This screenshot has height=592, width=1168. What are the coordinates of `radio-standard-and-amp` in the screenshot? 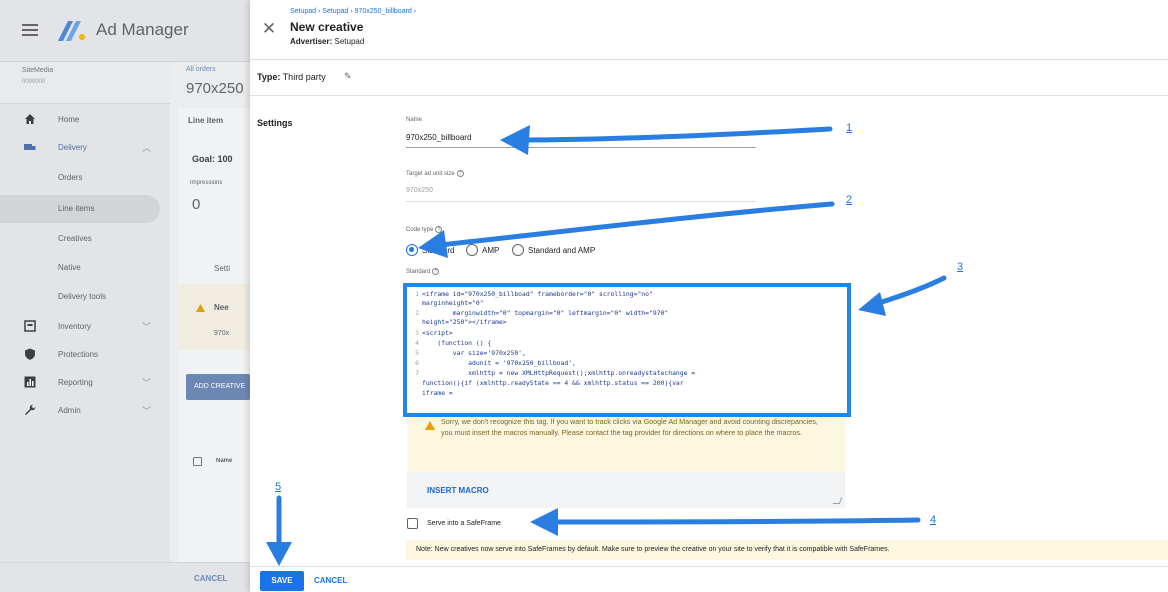 It's located at (518, 250).